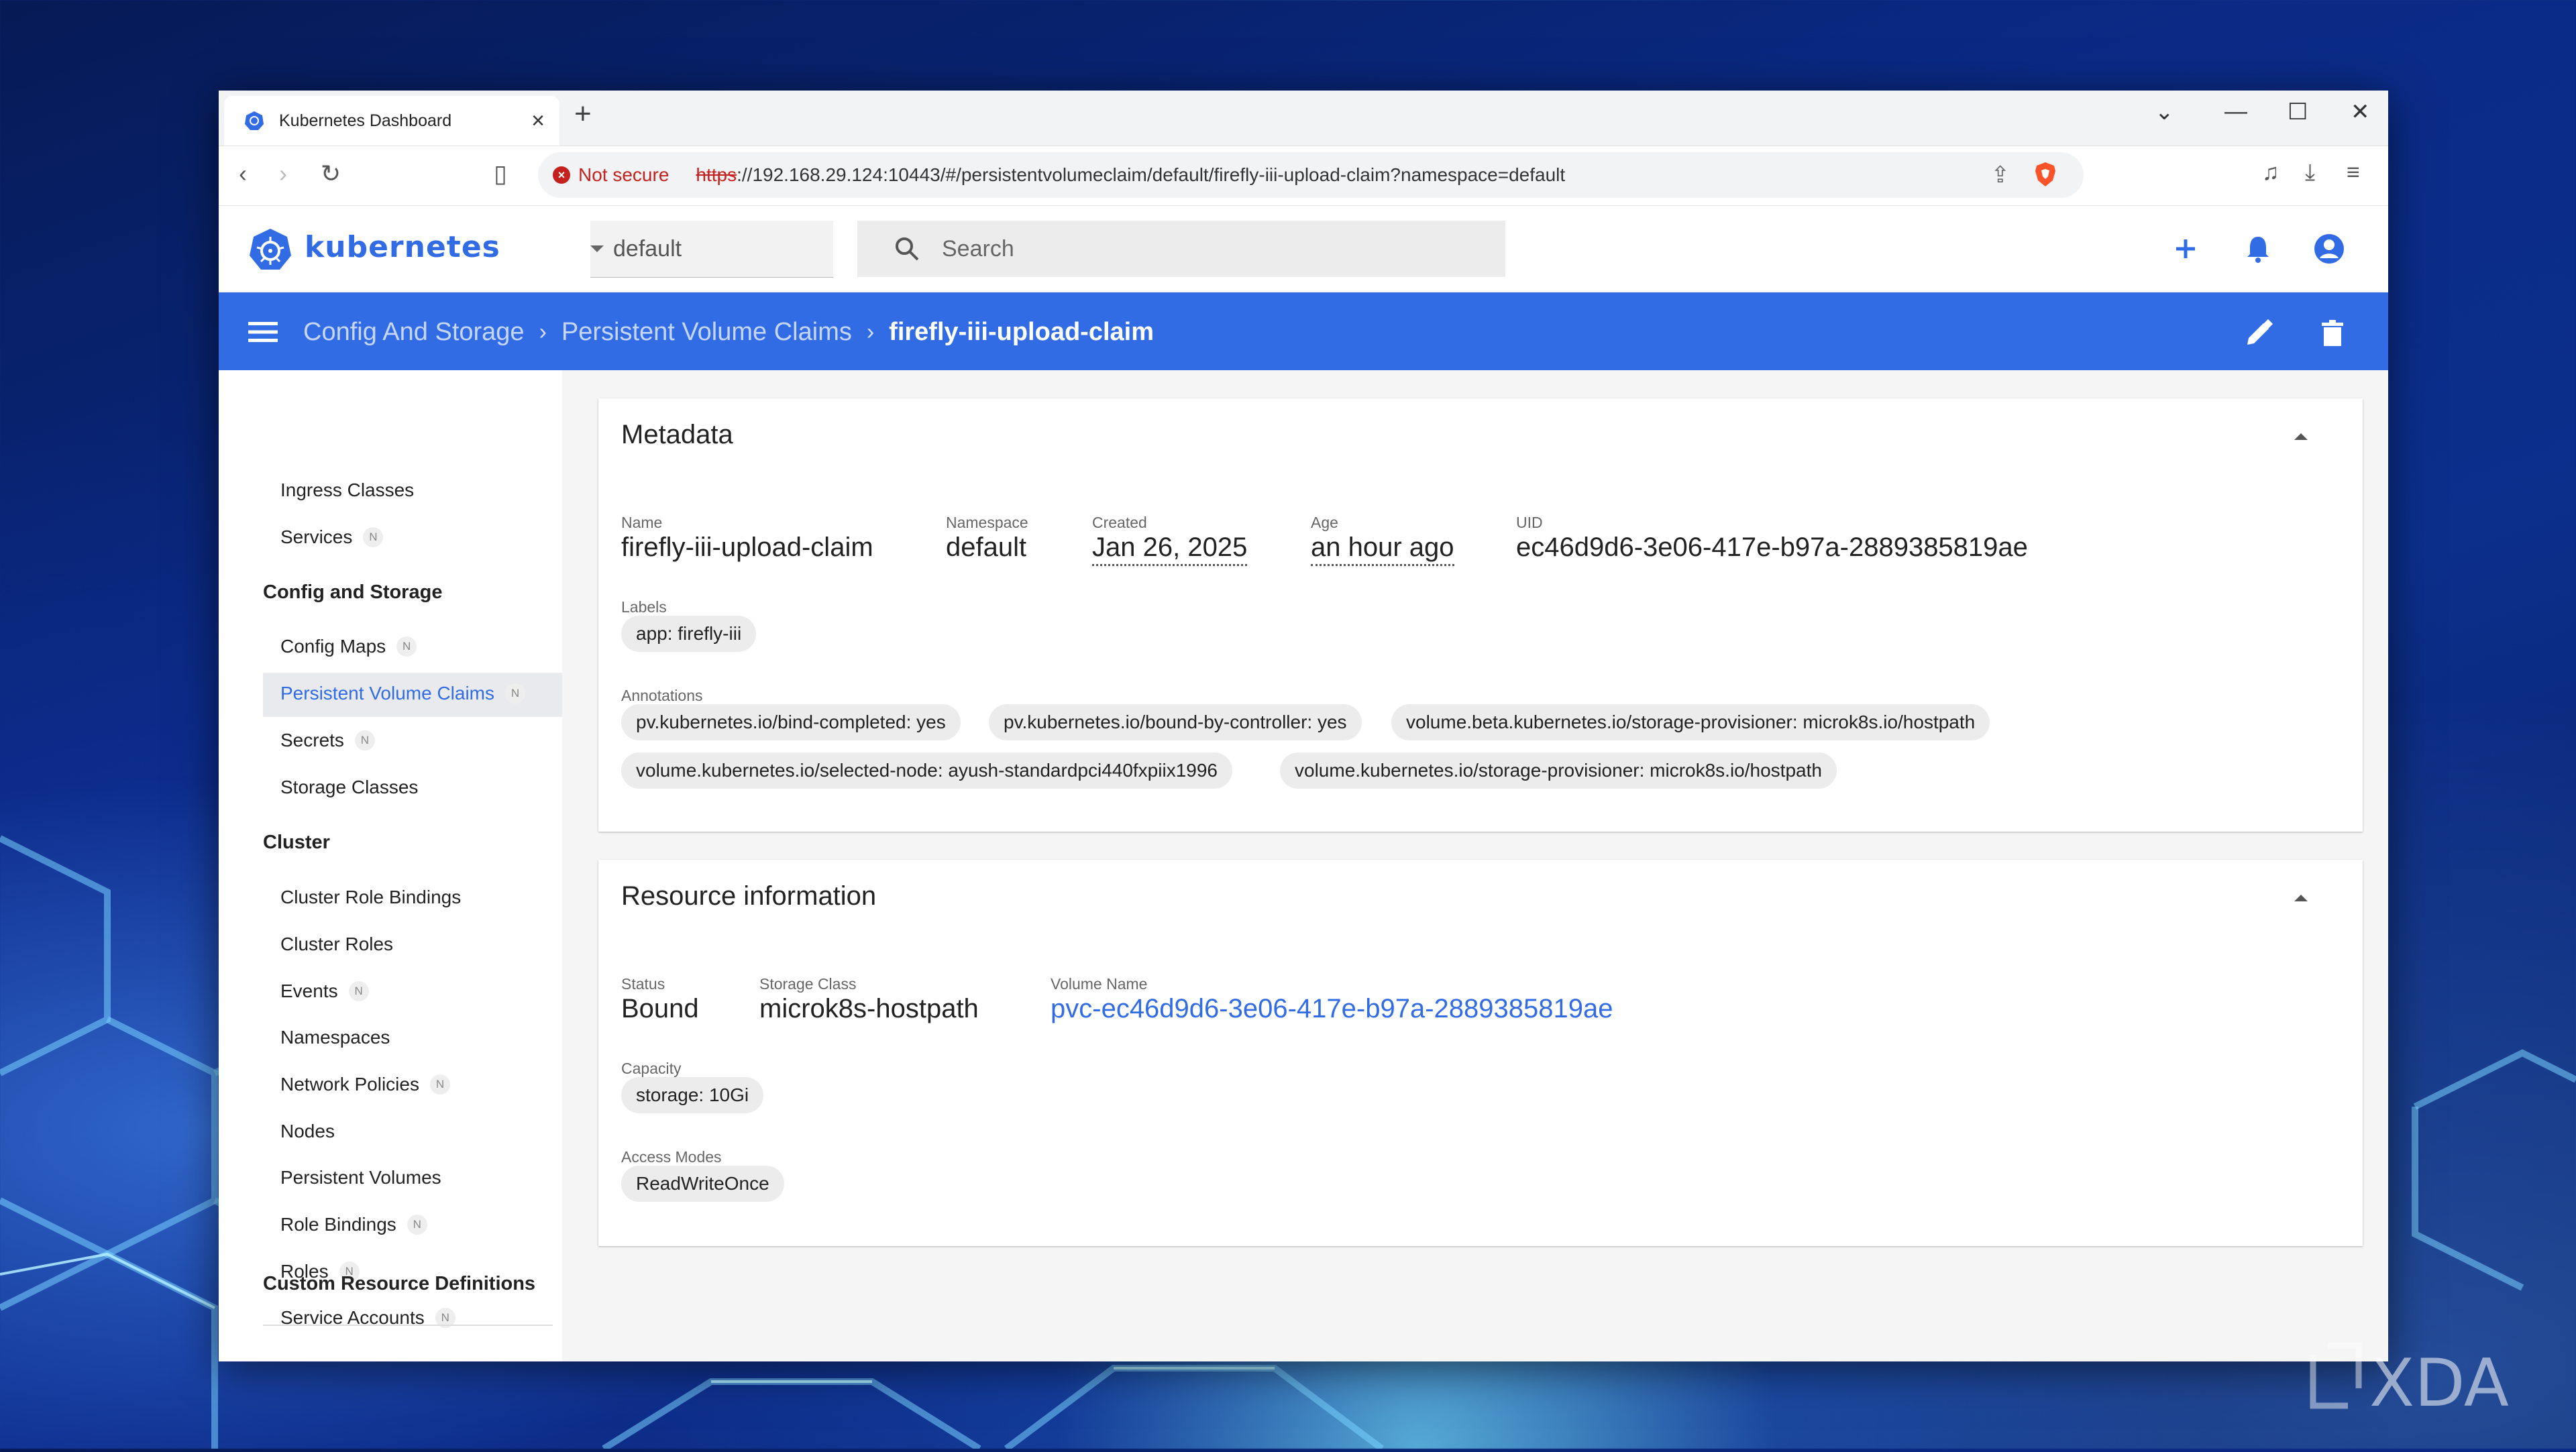 This screenshot has height=1452, width=2576. What do you see at coordinates (333, 646) in the screenshot?
I see `sidebar-item-label: Config Maps` at bounding box center [333, 646].